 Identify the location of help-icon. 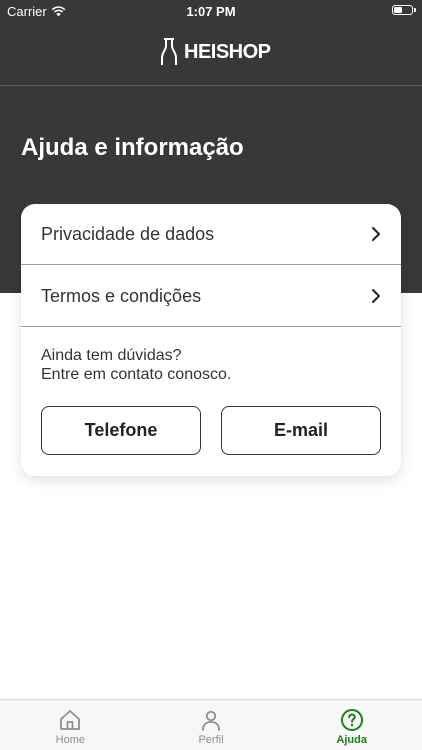
(351, 720).